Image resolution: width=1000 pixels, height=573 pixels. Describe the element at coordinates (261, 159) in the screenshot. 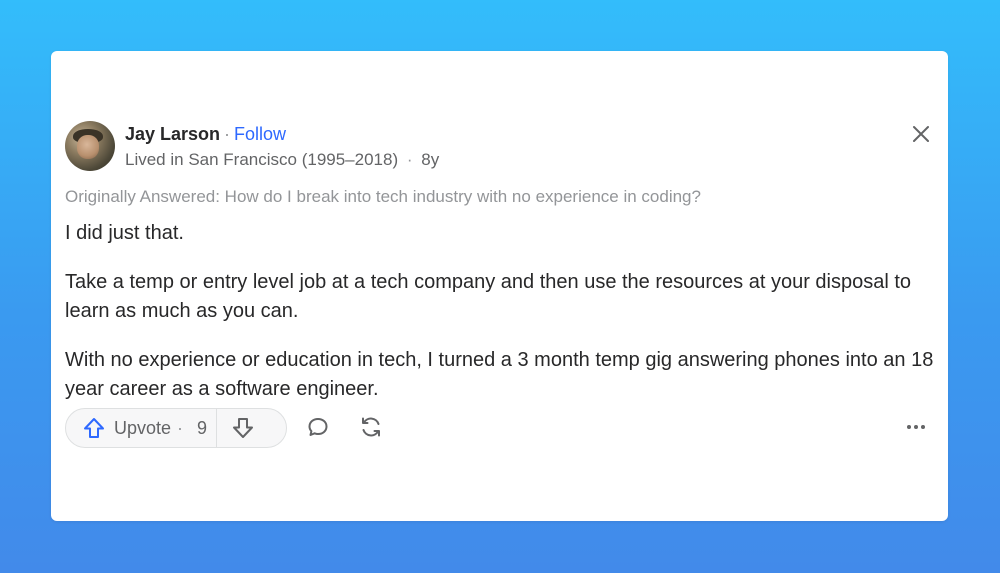

I see `author-credential: Lived in San Francisco (1995–2018)` at that location.